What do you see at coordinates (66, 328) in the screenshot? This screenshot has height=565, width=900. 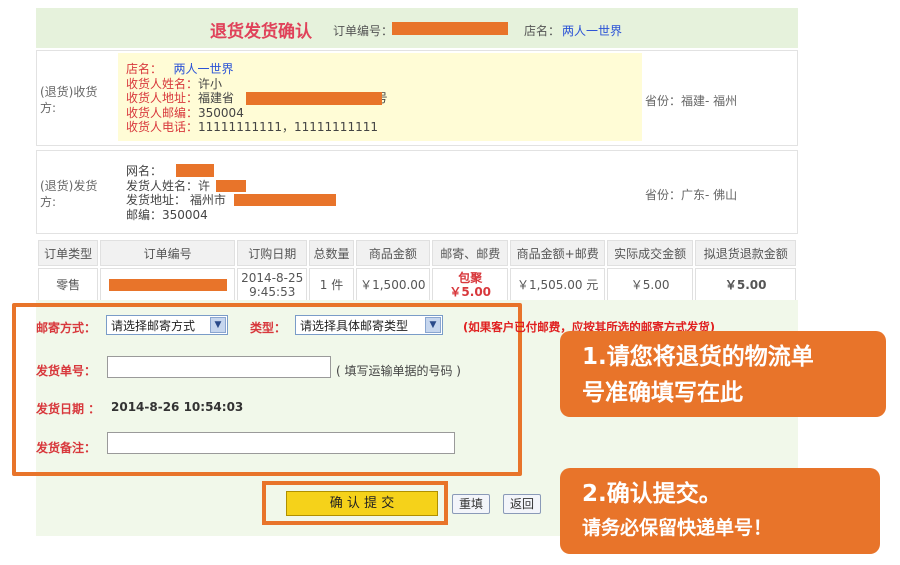 I see `ship-method-label: 邮寄方式：` at bounding box center [66, 328].